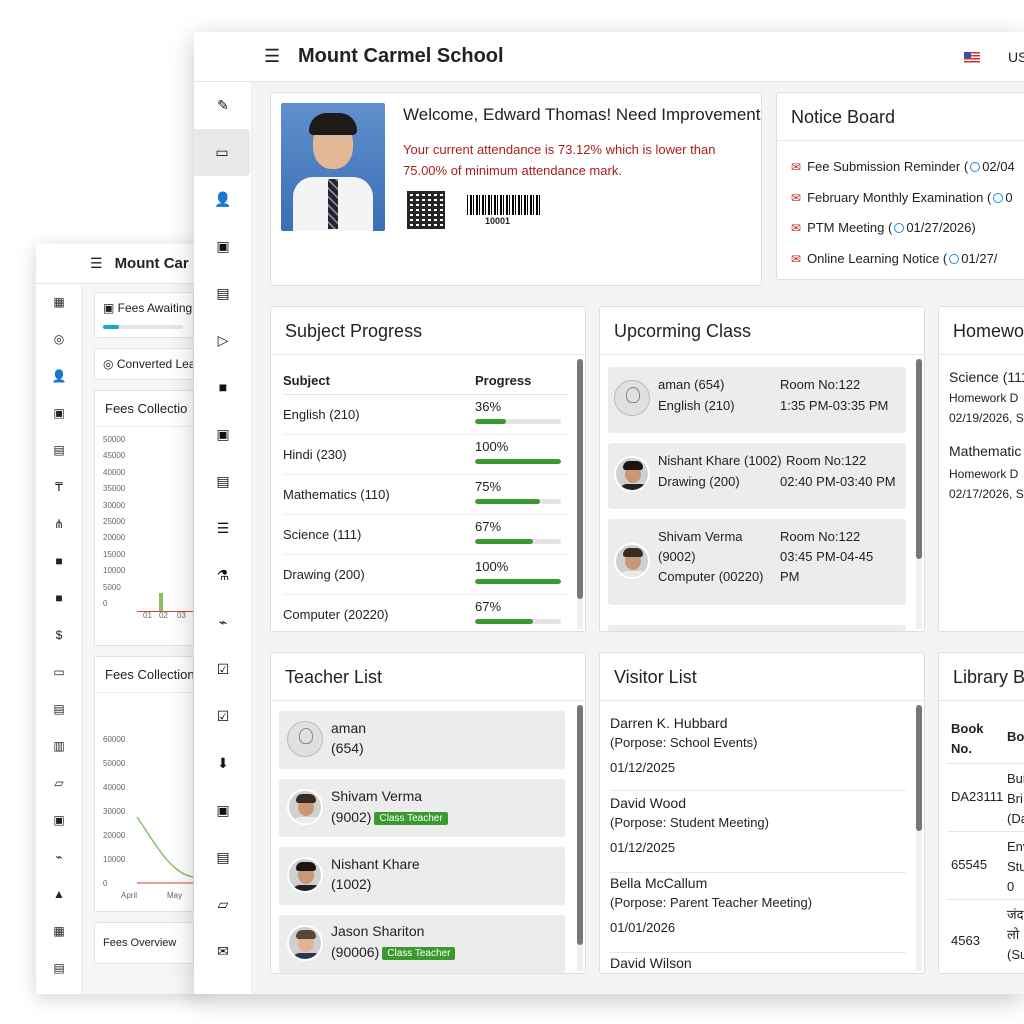  What do you see at coordinates (378, 931) in the screenshot?
I see `teacher-name: Jason Shariton` at bounding box center [378, 931].